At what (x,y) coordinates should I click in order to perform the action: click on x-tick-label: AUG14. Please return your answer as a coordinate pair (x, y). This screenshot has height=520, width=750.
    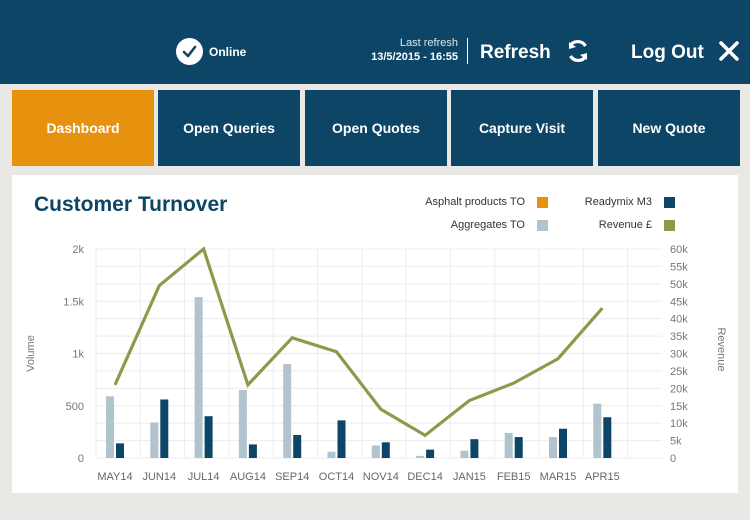
    Looking at the image, I should click on (248, 477).